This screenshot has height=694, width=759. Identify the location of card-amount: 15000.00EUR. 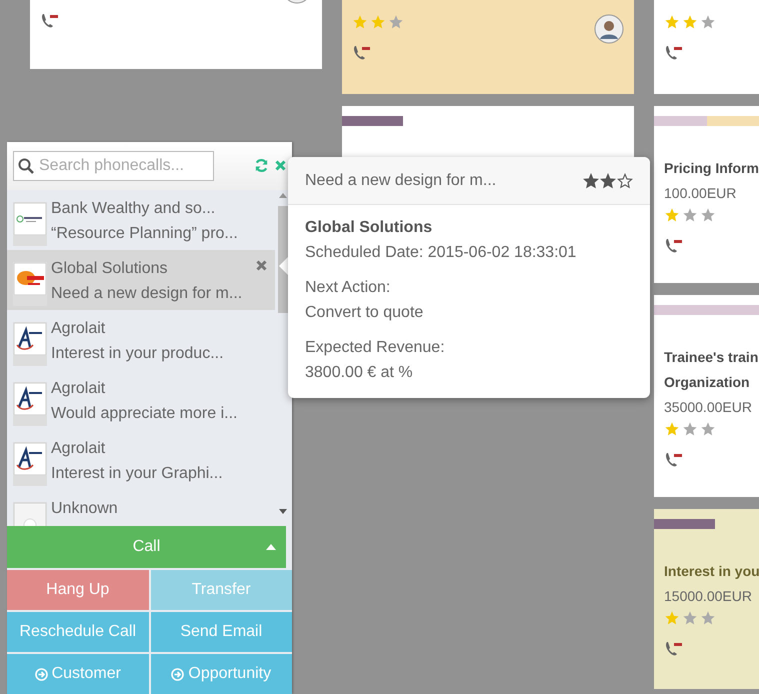
(708, 596).